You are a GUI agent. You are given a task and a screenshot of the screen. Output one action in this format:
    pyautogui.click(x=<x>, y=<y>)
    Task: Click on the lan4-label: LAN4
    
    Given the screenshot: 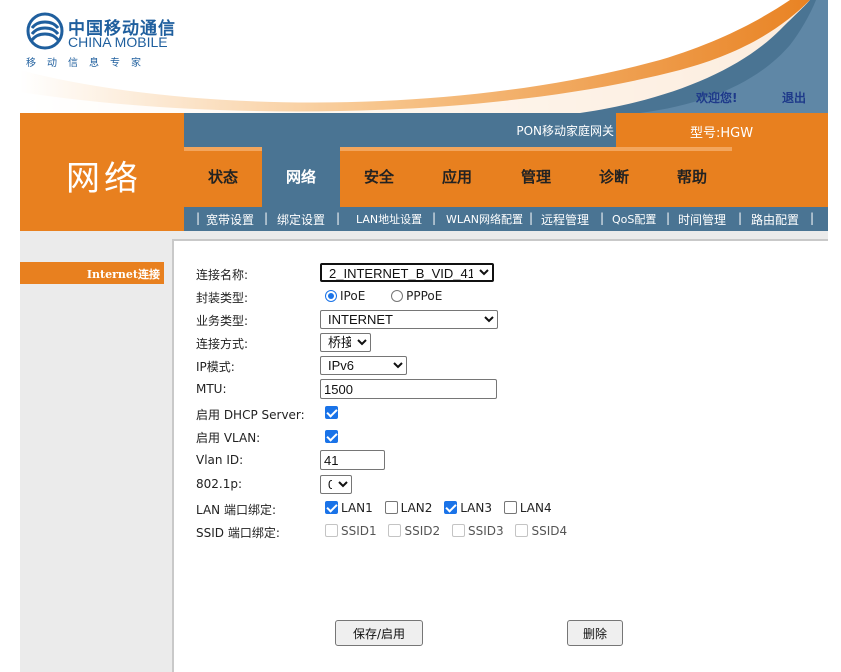 What is the action you would take?
    pyautogui.click(x=535, y=507)
    